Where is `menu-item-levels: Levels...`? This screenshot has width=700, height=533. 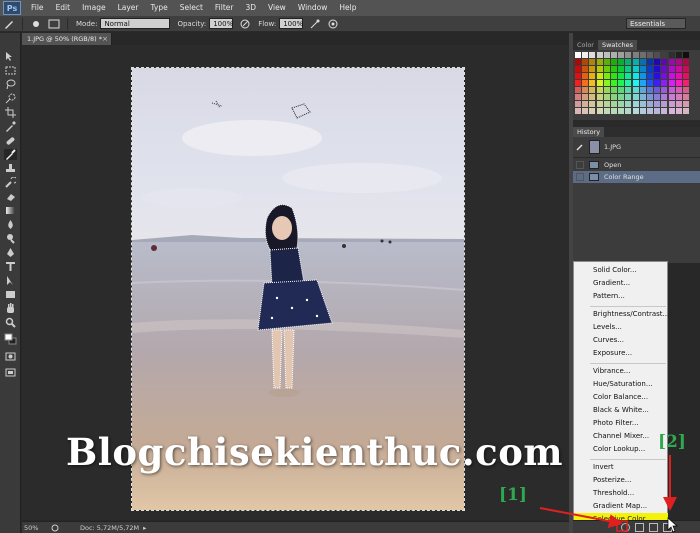
menu-item-levels: Levels... is located at coordinates (621, 327).